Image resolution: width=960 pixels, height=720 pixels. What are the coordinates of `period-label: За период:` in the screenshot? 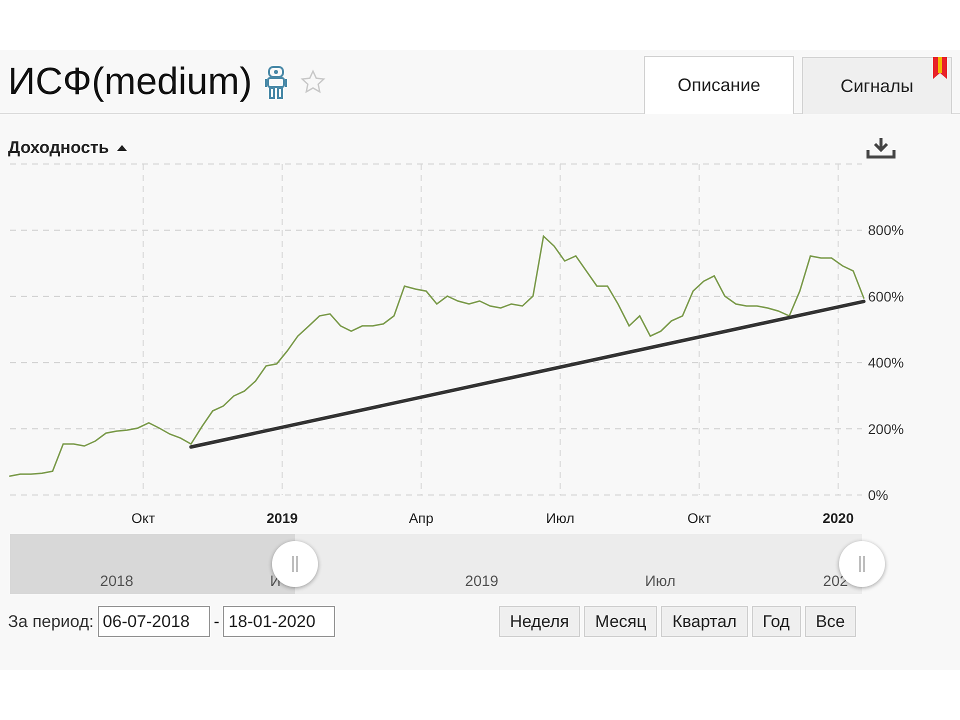 It's located at (51, 621).